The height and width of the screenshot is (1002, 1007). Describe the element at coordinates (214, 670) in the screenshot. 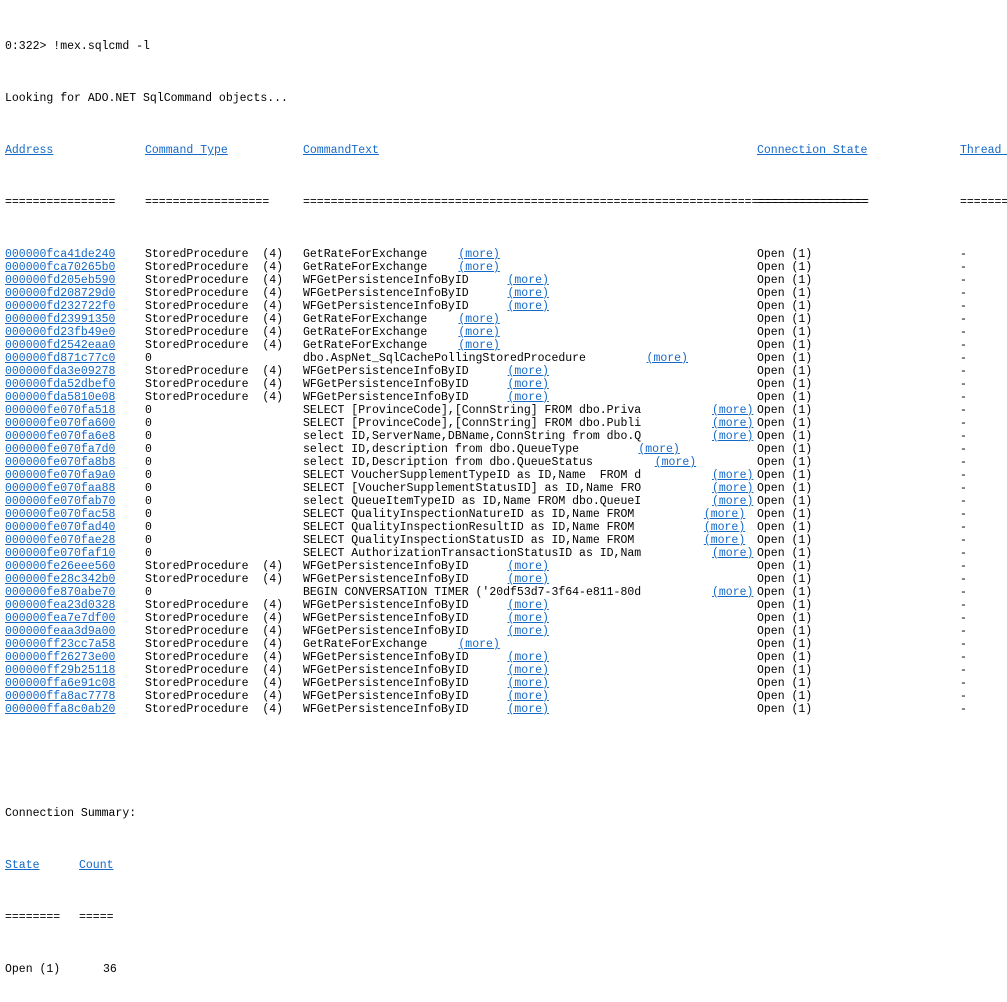

I see `command-type-value: StoredProcedure (4)` at that location.